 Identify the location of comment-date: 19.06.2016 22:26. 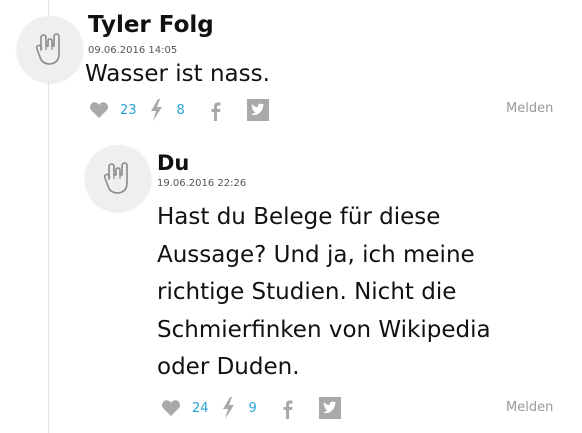
(202, 183).